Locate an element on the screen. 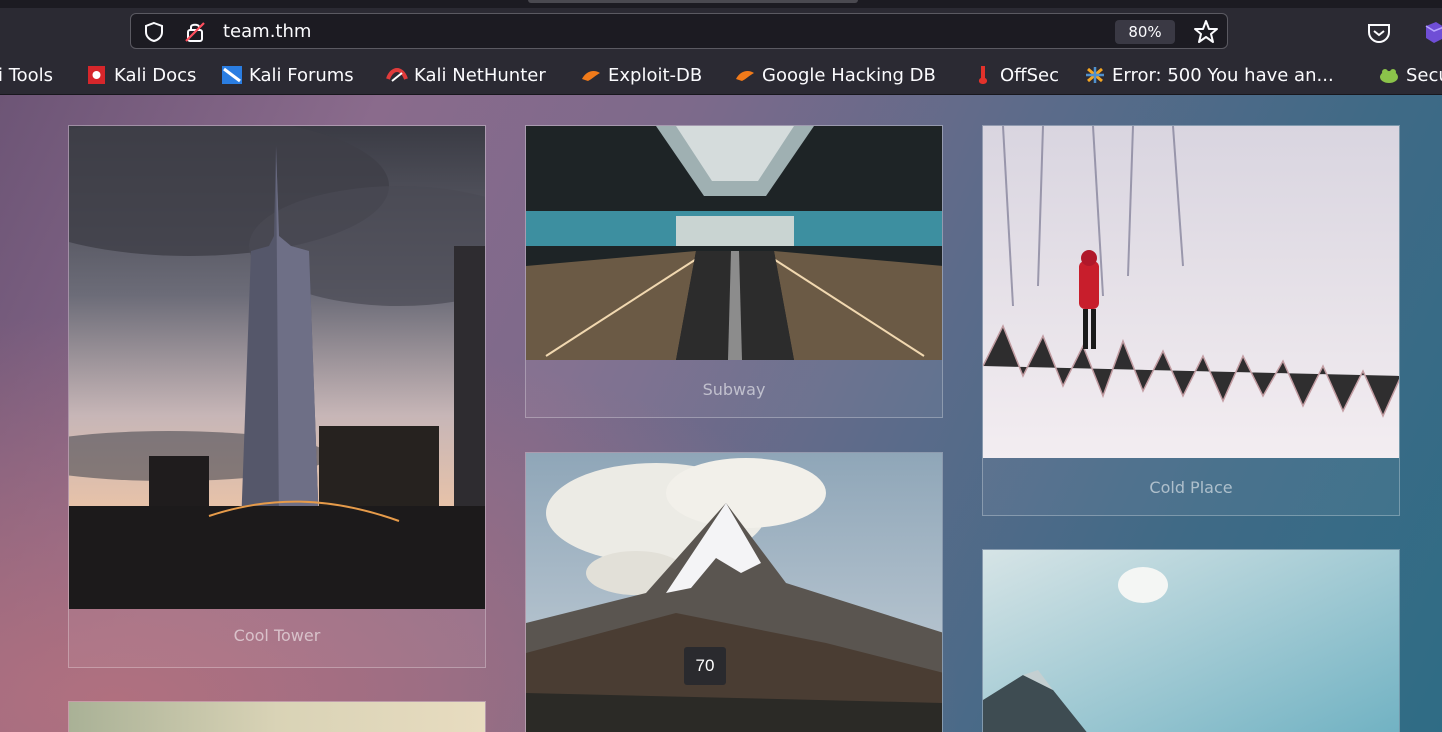 This screenshot has height=732, width=1442. bookmark-label: Kali Forums is located at coordinates (301, 75).